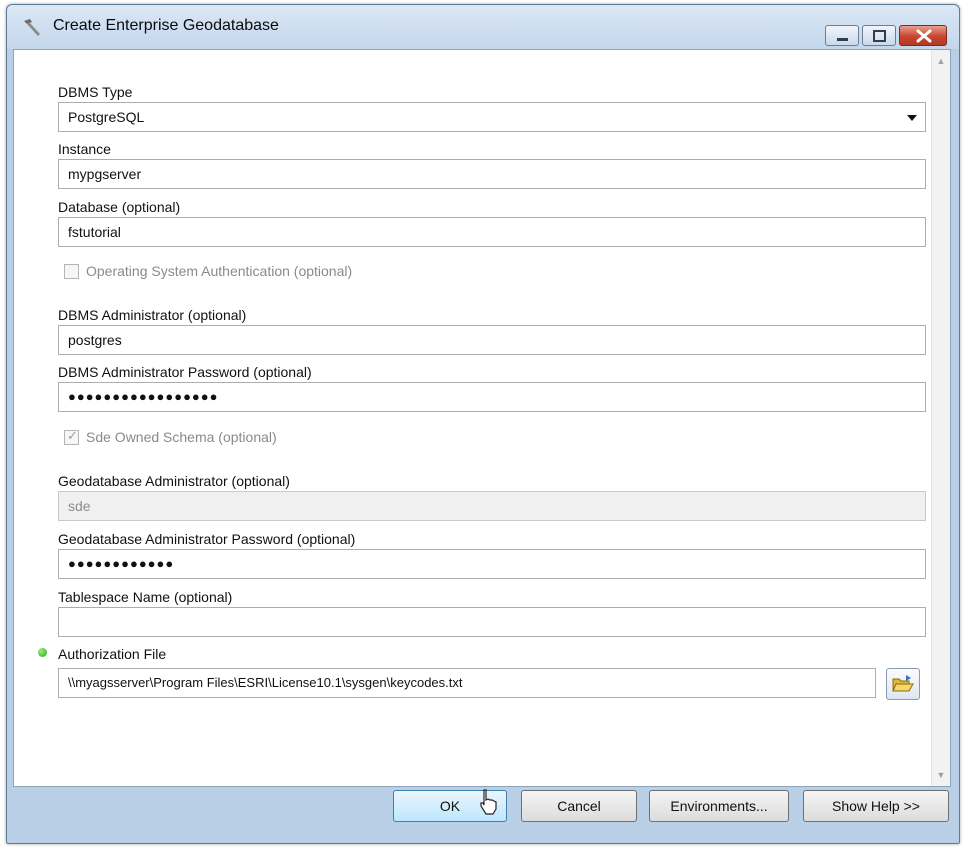  Describe the element at coordinates (492, 397) in the screenshot. I see `dbms-admin-password-input: ●●●●●●●●●●●●●●●●●` at that location.